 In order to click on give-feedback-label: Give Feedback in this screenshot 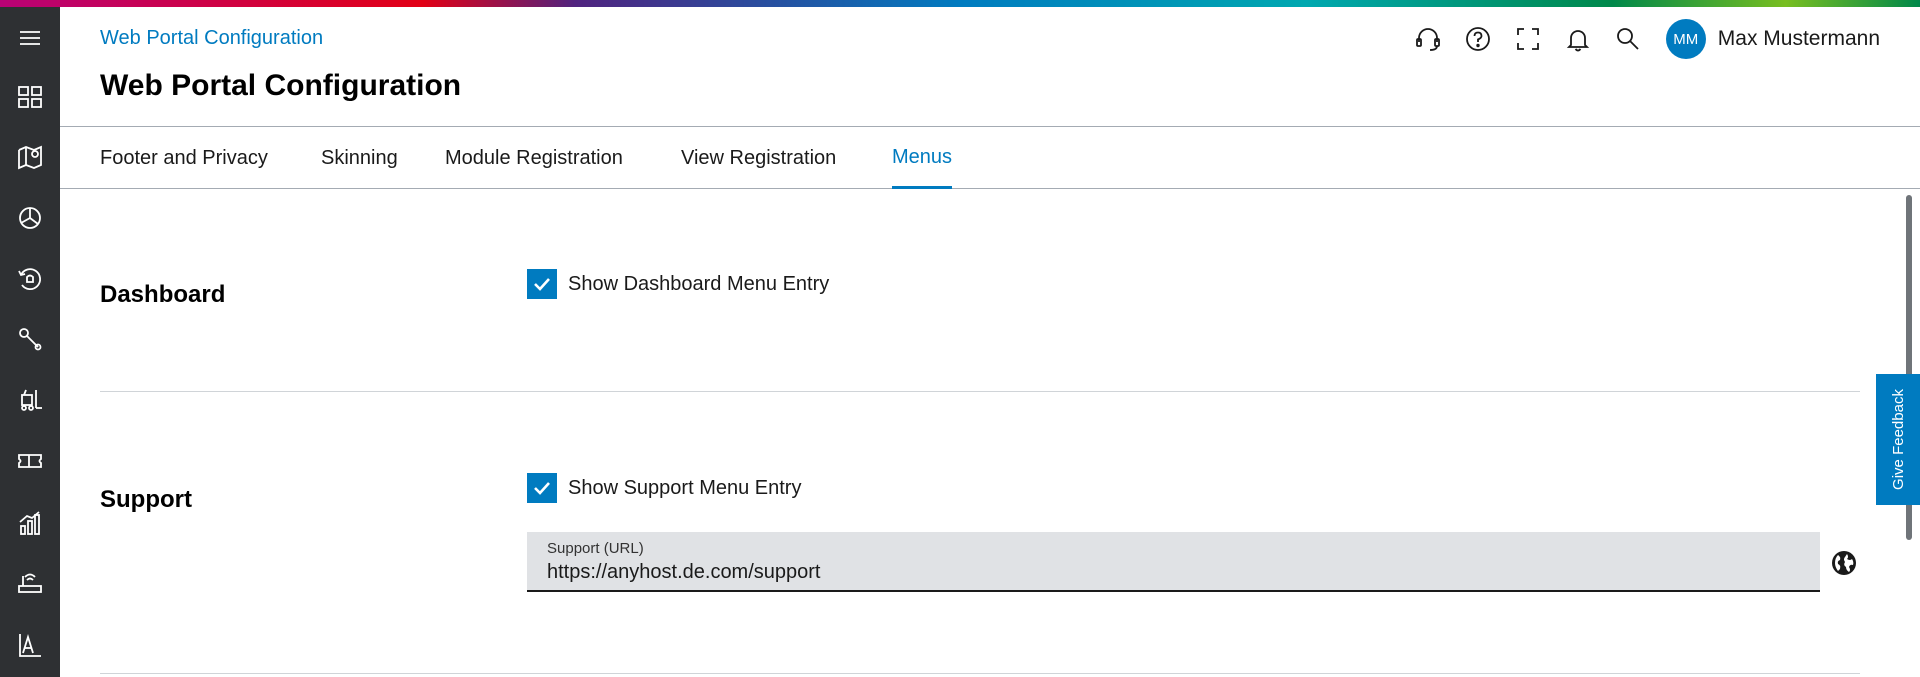, I will do `click(1898, 439)`.